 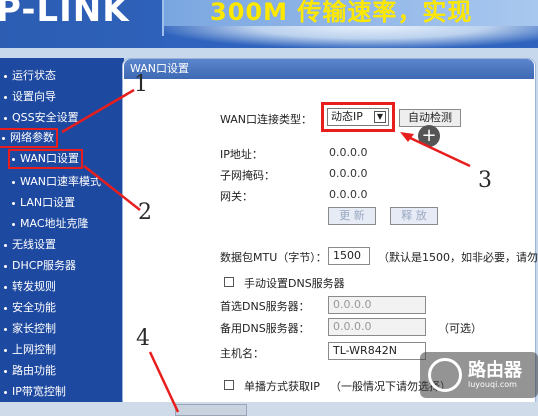 What do you see at coordinates (358, 117) in the screenshot?
I see `wan-type-highlight` at bounding box center [358, 117].